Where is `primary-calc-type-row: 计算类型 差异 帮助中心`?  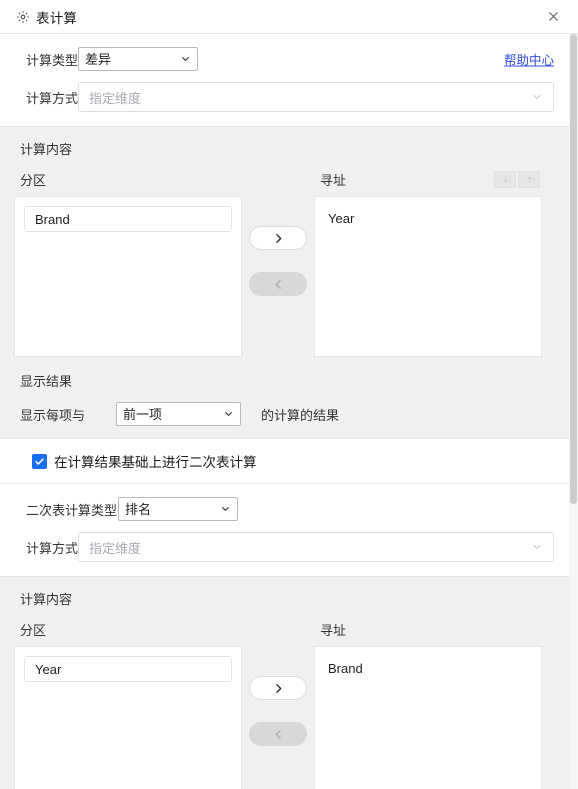 primary-calc-type-row: 计算类型 差异 帮助中心 is located at coordinates (289, 59).